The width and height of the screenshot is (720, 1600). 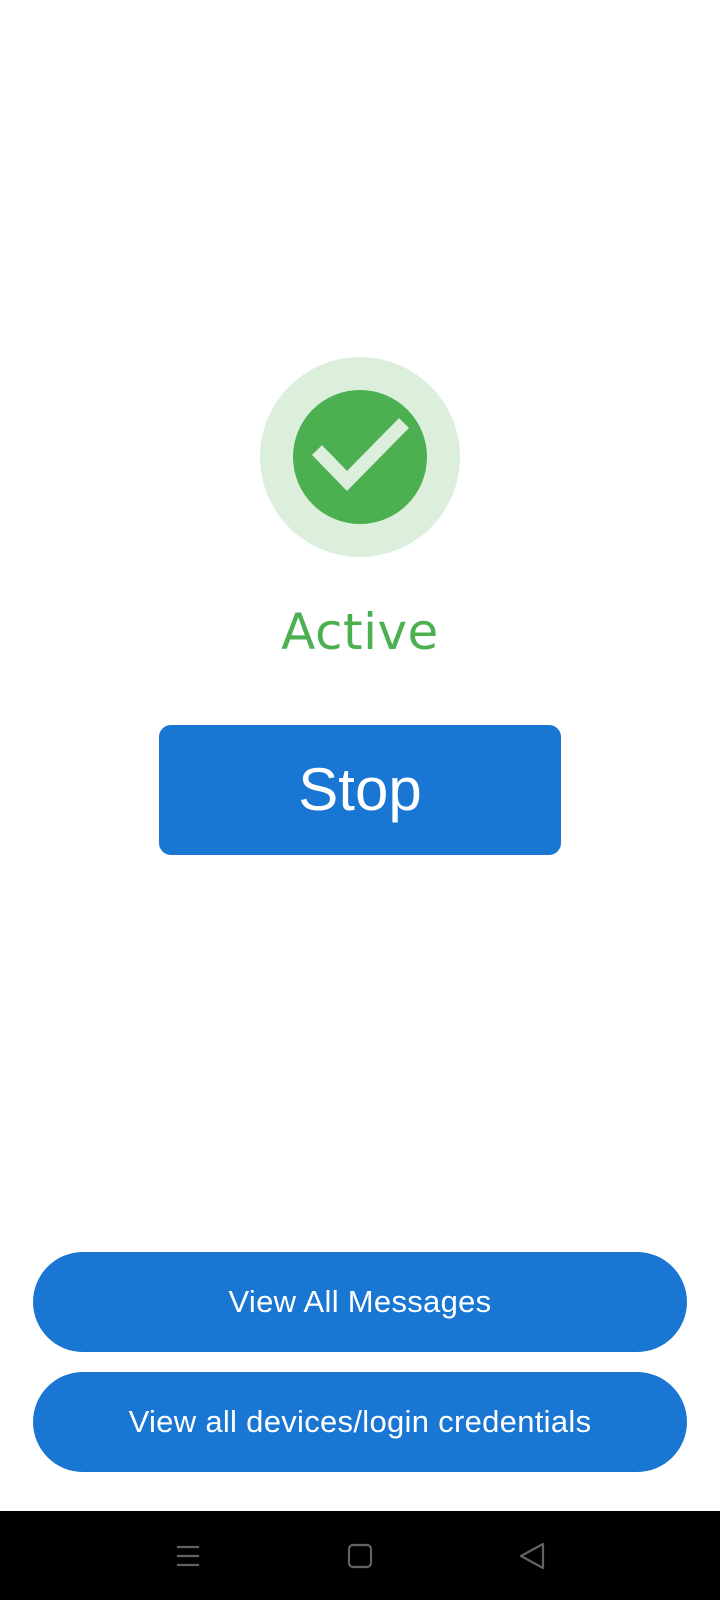 What do you see at coordinates (532, 1556) in the screenshot?
I see `back-triangle-icon` at bounding box center [532, 1556].